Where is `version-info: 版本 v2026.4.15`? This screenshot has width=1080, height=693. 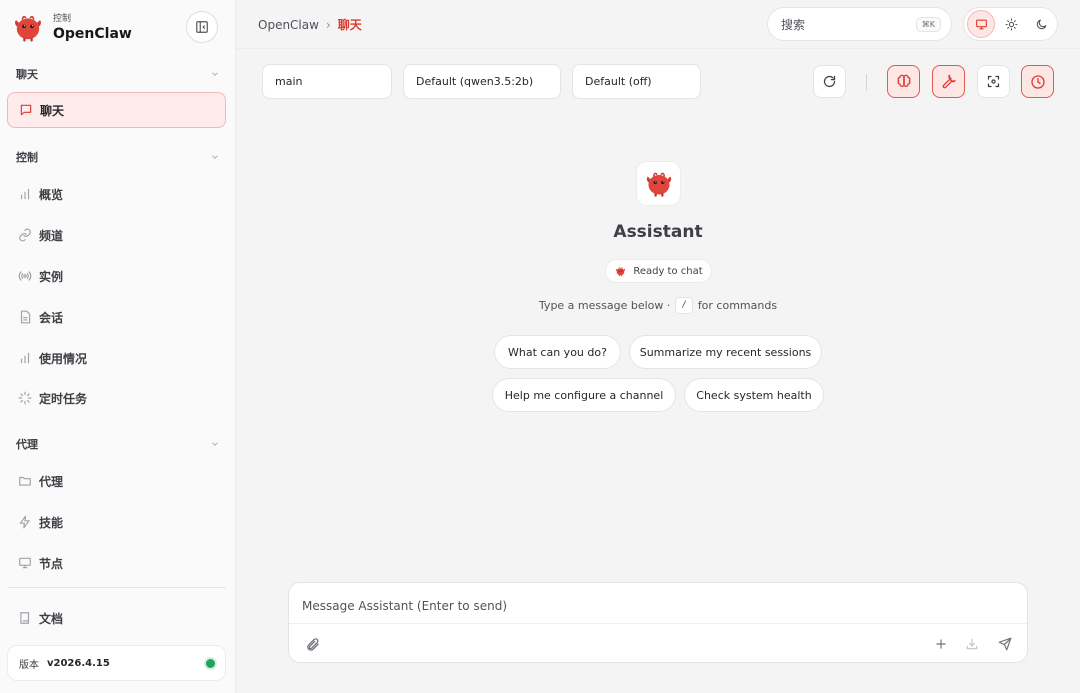 version-info: 版本 v2026.4.15 is located at coordinates (116, 663).